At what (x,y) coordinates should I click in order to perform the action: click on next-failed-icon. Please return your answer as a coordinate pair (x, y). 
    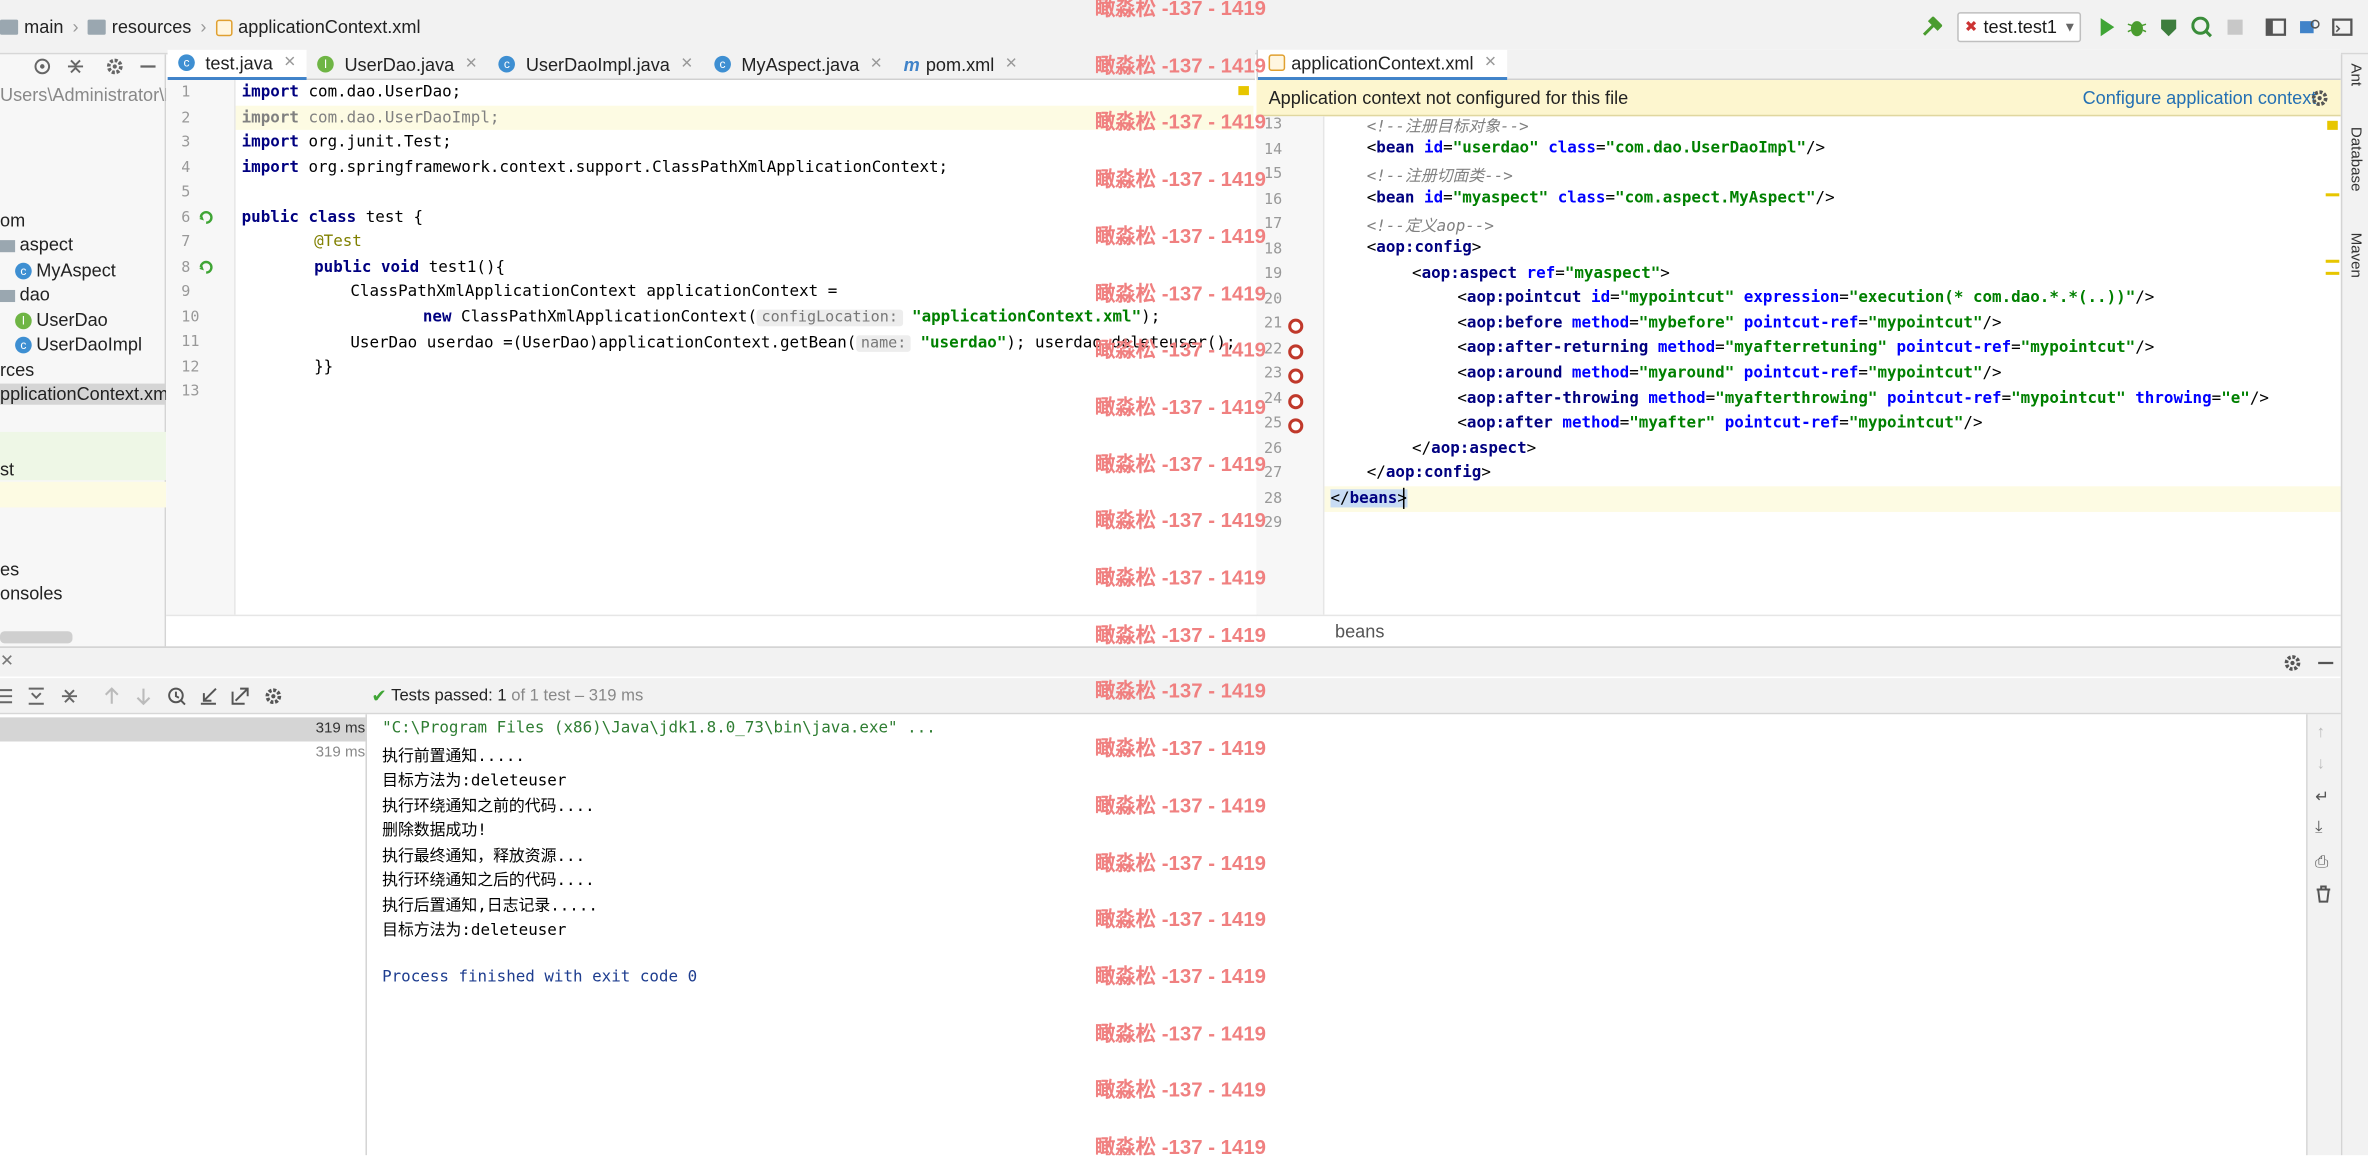
    Looking at the image, I should click on (143, 696).